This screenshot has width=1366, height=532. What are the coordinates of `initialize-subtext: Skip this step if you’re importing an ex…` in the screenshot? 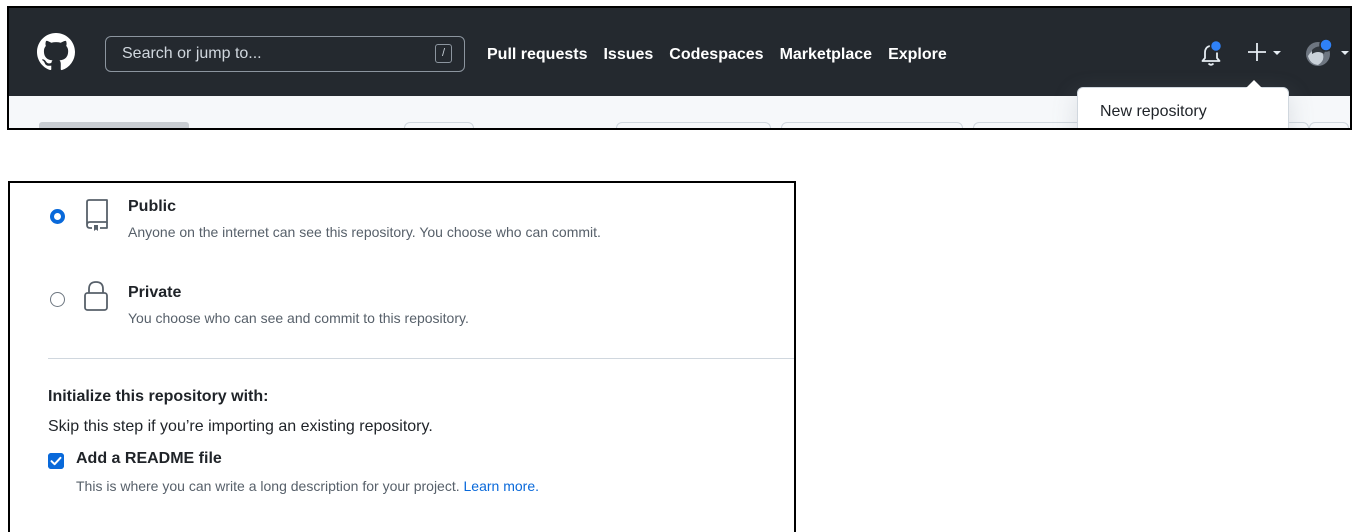 It's located at (240, 426).